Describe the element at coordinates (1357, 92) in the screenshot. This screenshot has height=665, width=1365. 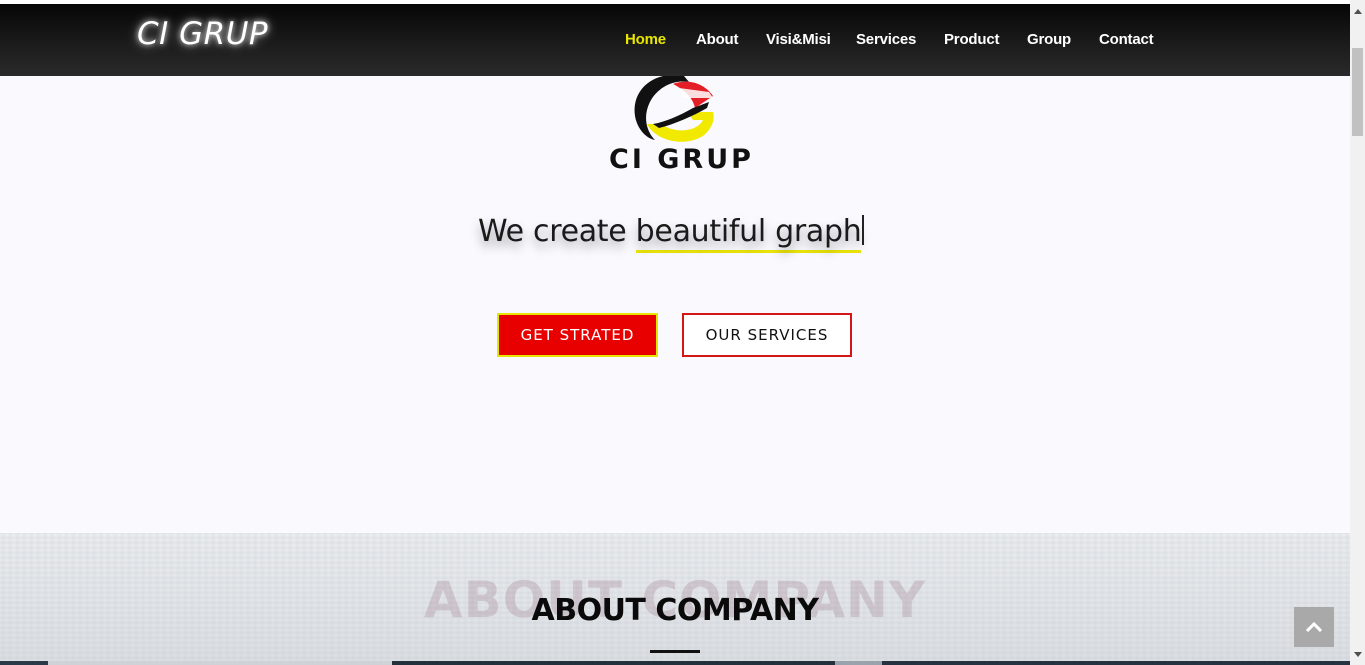
I see `scrollbar-thumb` at that location.